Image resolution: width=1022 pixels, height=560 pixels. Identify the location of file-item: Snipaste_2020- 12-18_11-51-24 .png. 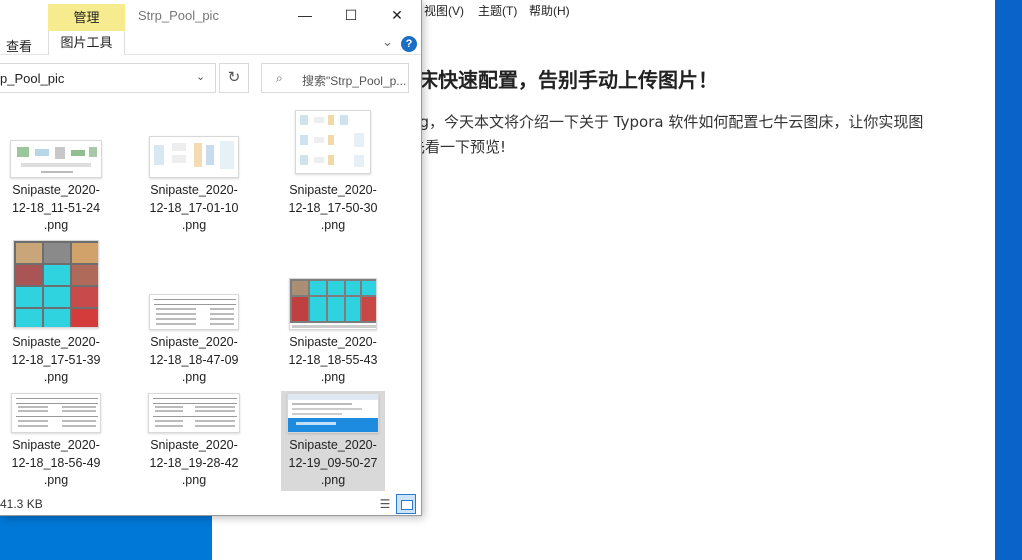
(56, 186).